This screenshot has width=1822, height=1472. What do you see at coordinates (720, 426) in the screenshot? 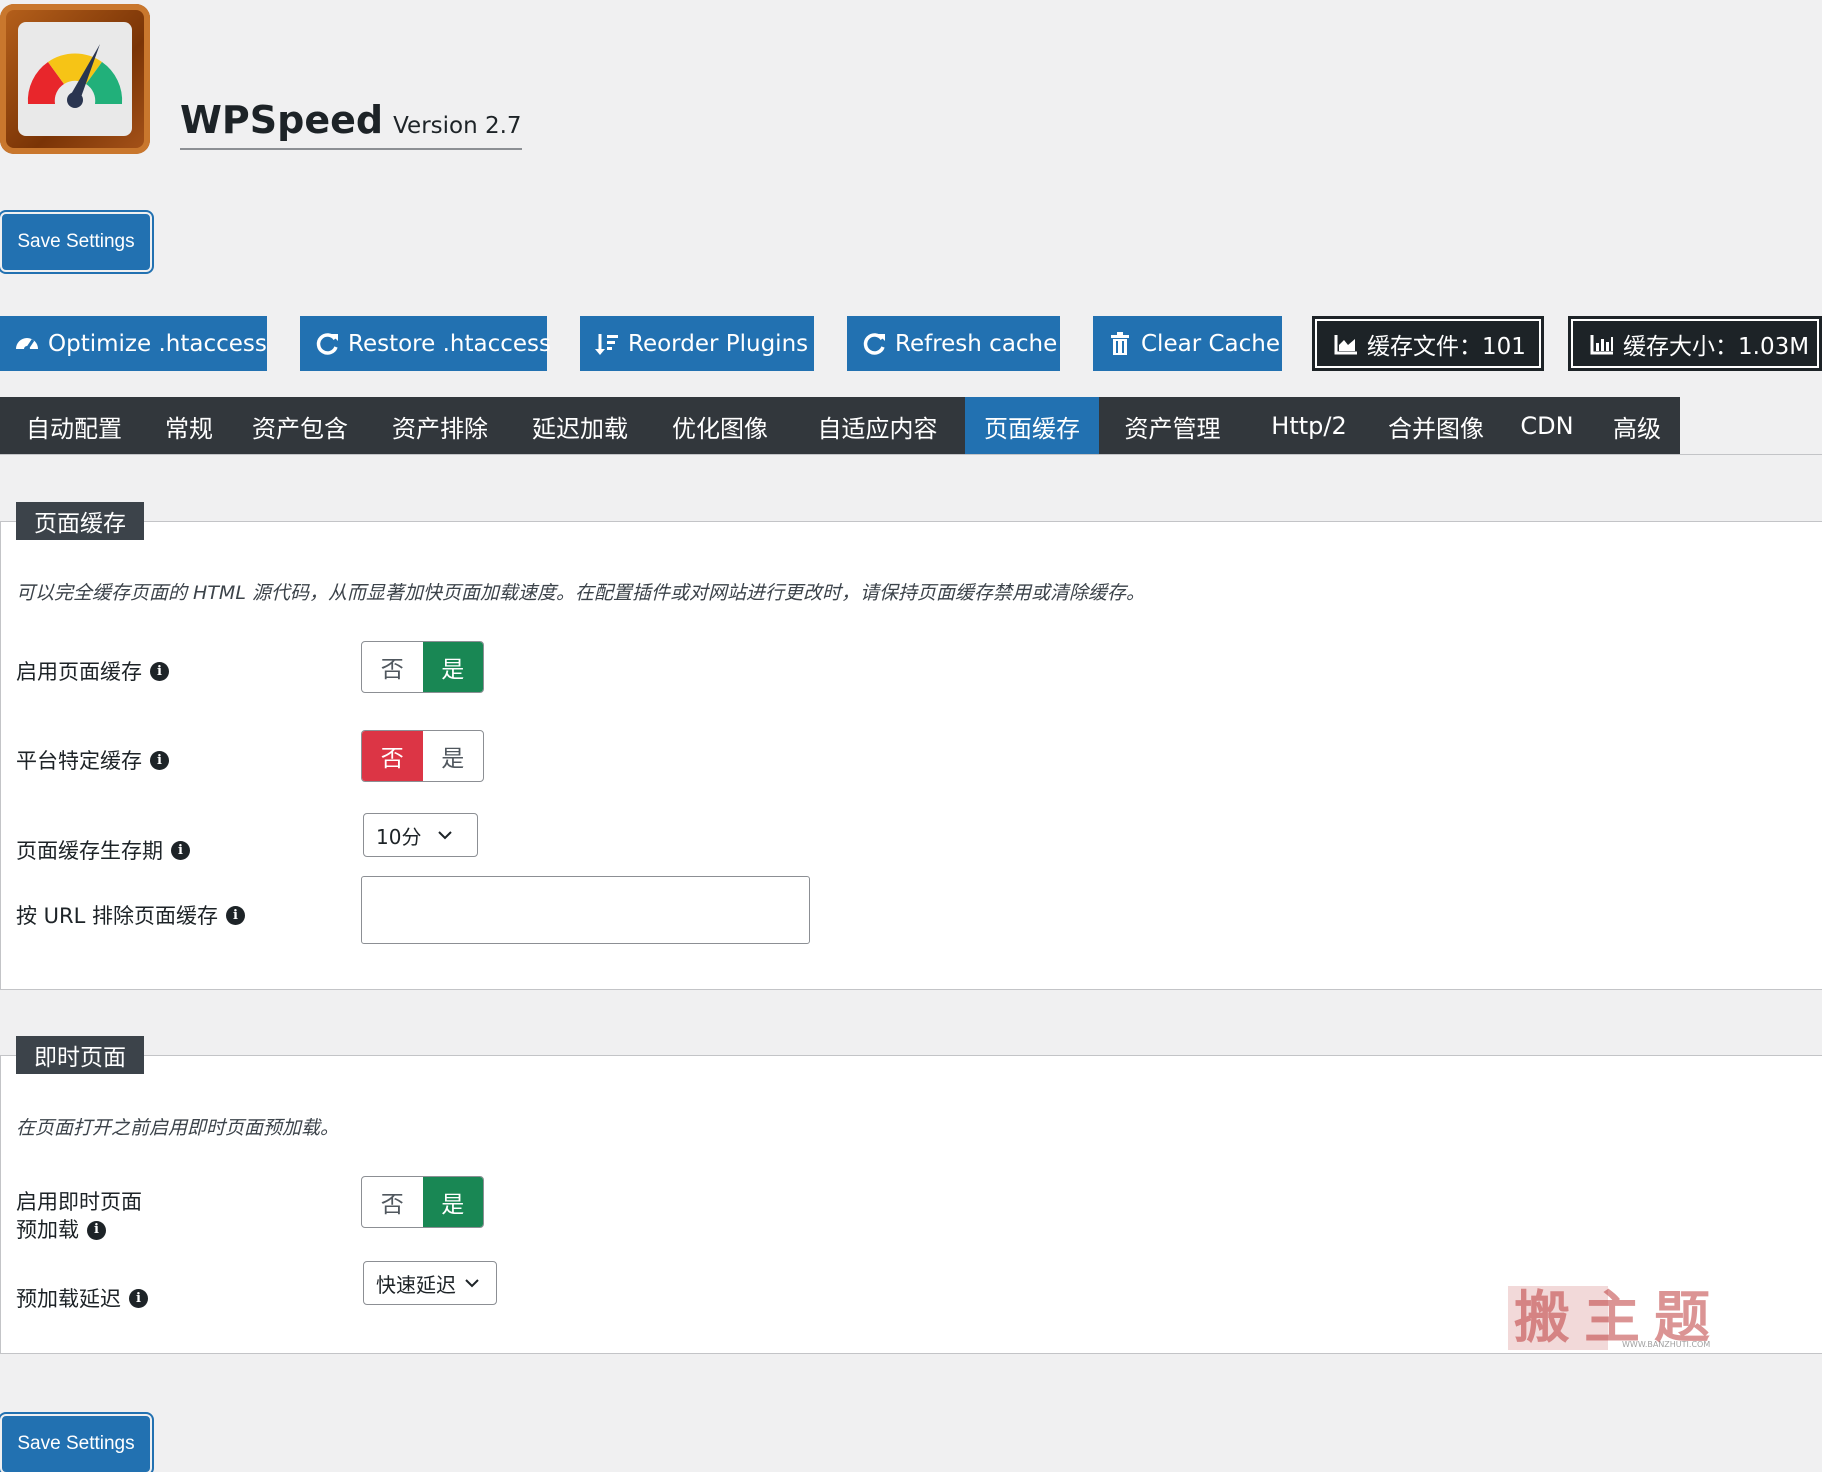
I see `tab-optimize-images: 优化图像` at bounding box center [720, 426].